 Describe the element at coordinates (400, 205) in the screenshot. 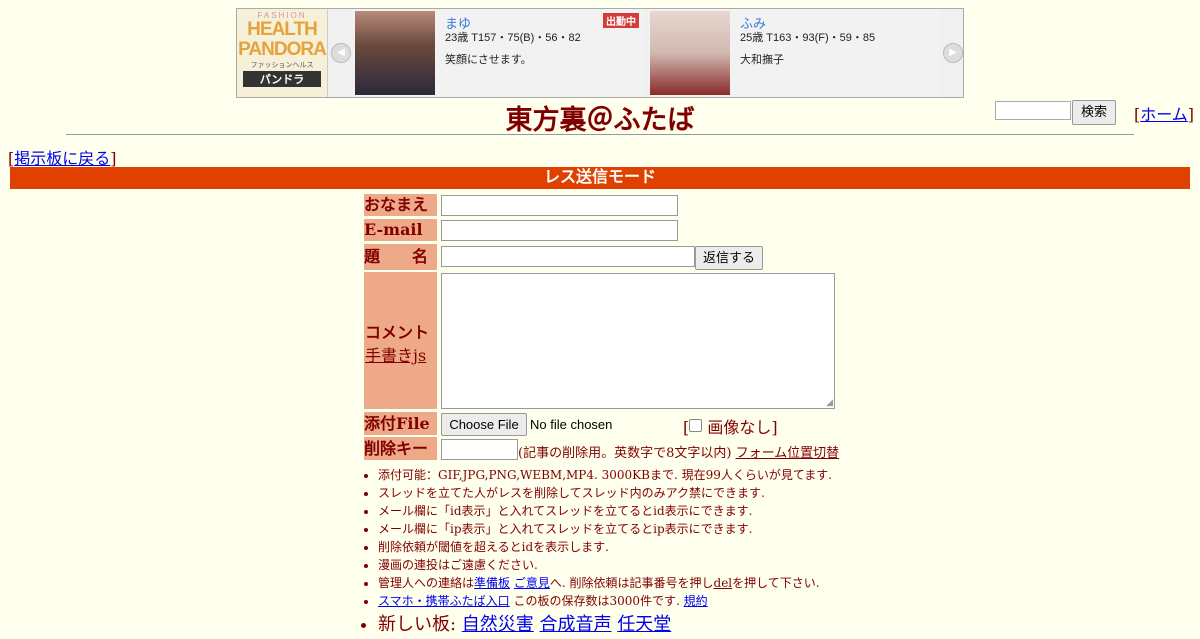

I see `name-label: おなまえ` at that location.